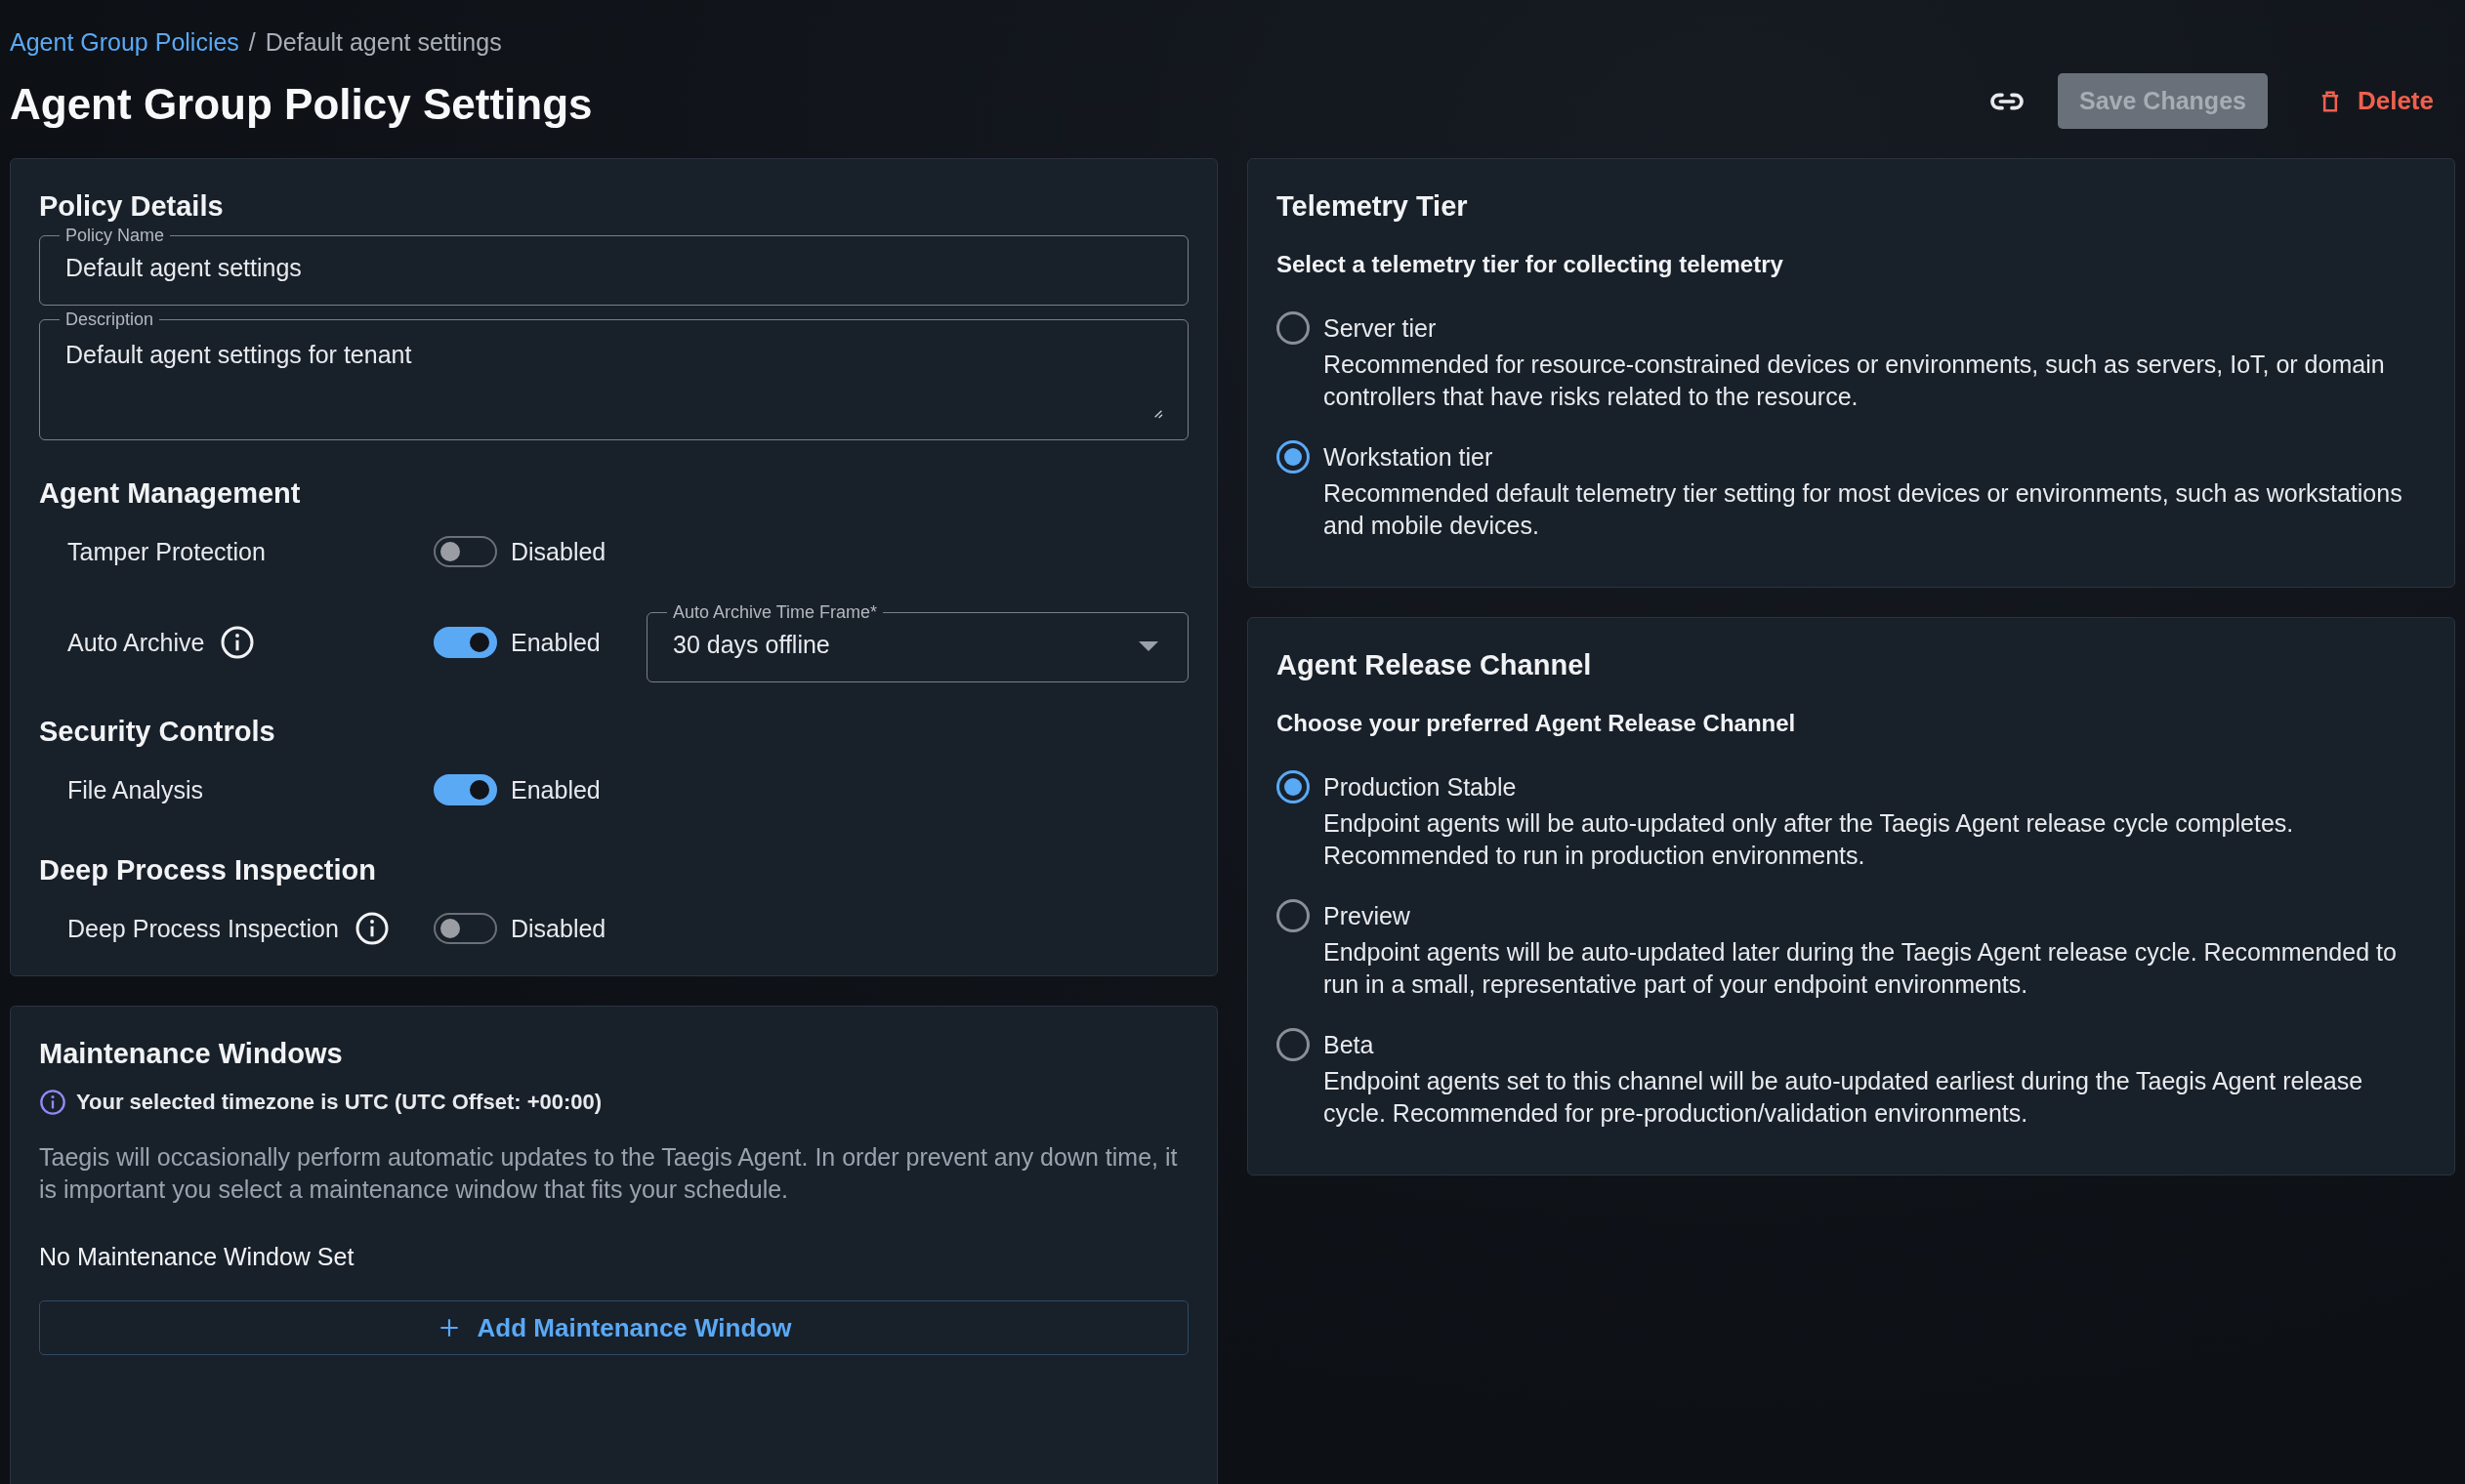 The image size is (2465, 1484). I want to click on add-maintenance-window-button: Add Maintenance Window, so click(614, 1327).